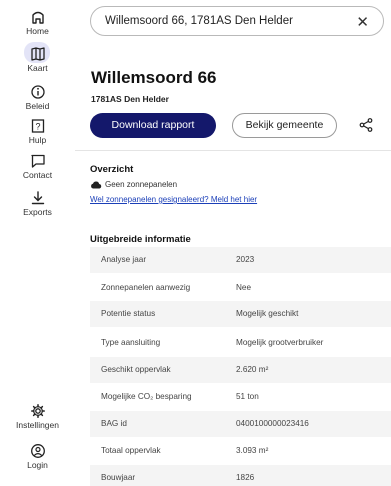  I want to click on table-row: Potentie status Mogelijk geschikt, so click(240, 314).